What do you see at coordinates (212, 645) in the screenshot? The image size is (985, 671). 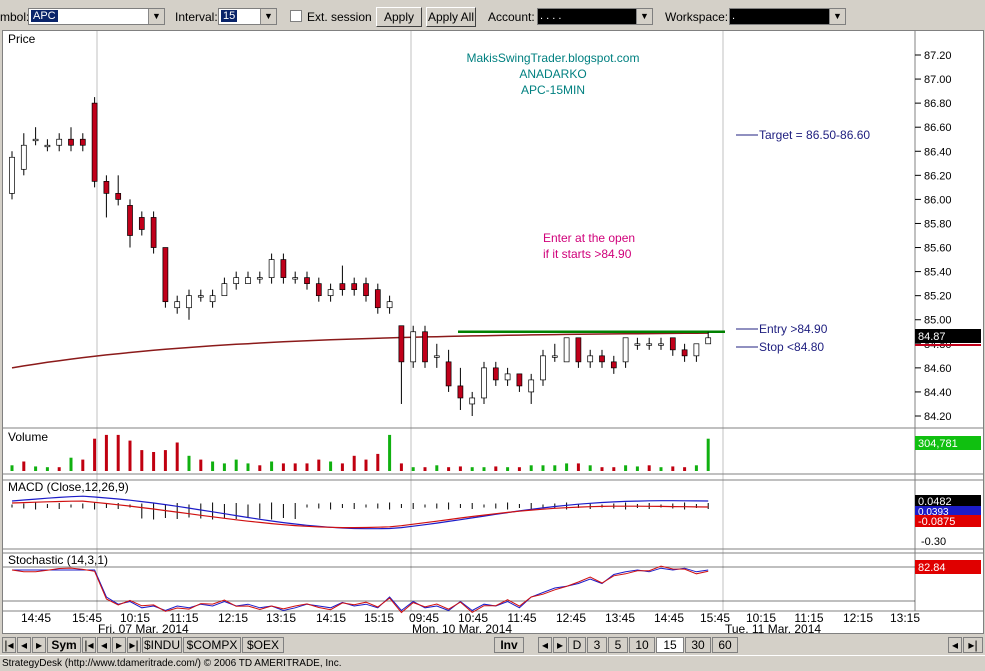 I see `tab-compx: $COMPX` at bounding box center [212, 645].